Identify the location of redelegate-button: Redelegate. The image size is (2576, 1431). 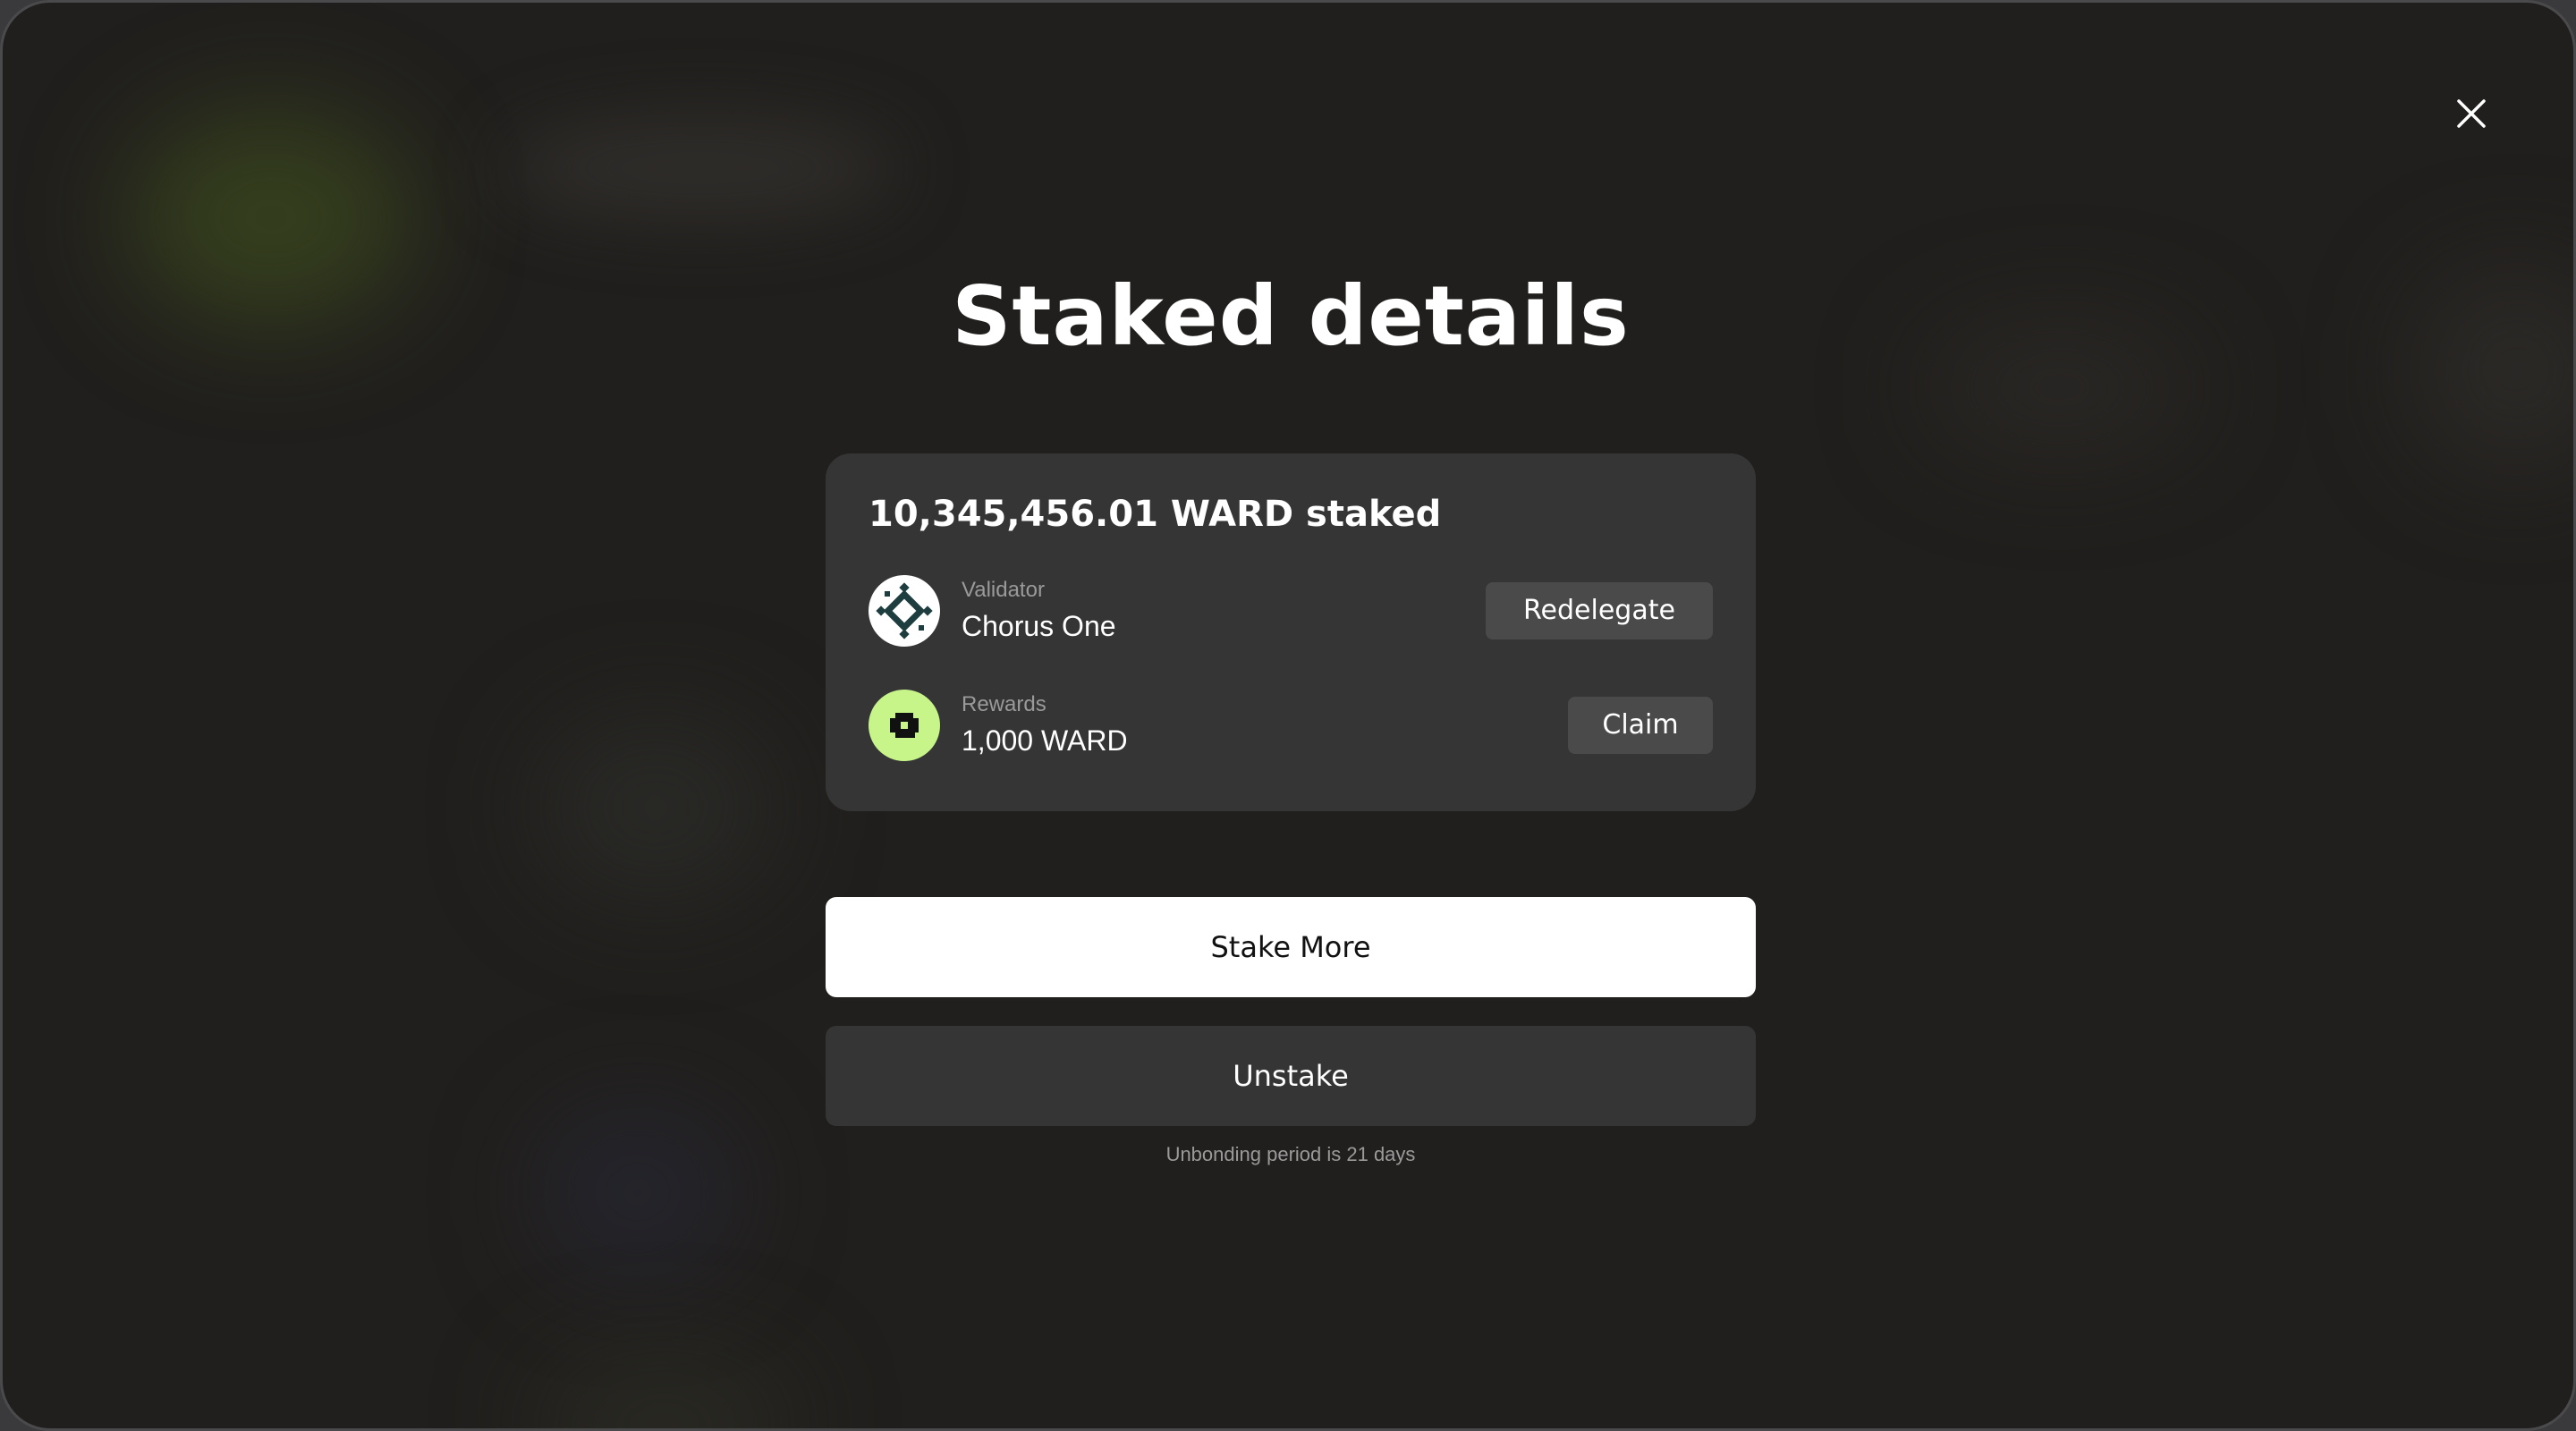
(1599, 611).